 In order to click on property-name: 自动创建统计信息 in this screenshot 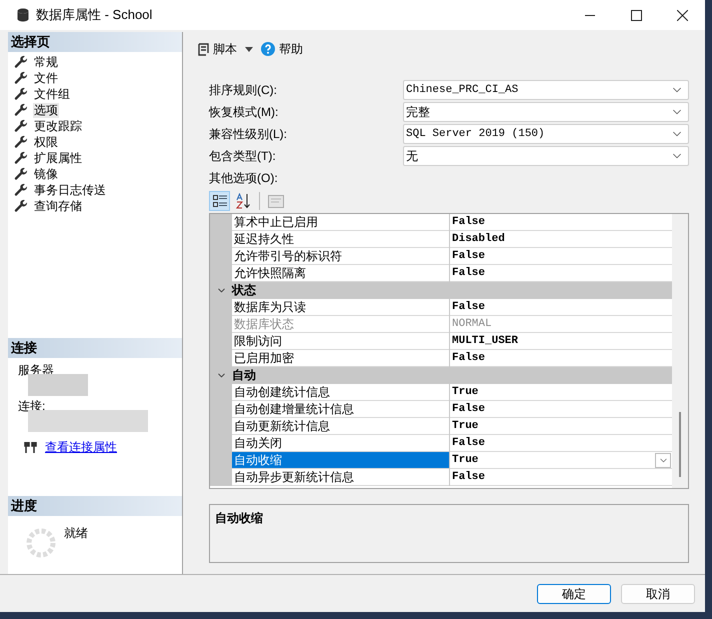, I will do `click(340, 392)`.